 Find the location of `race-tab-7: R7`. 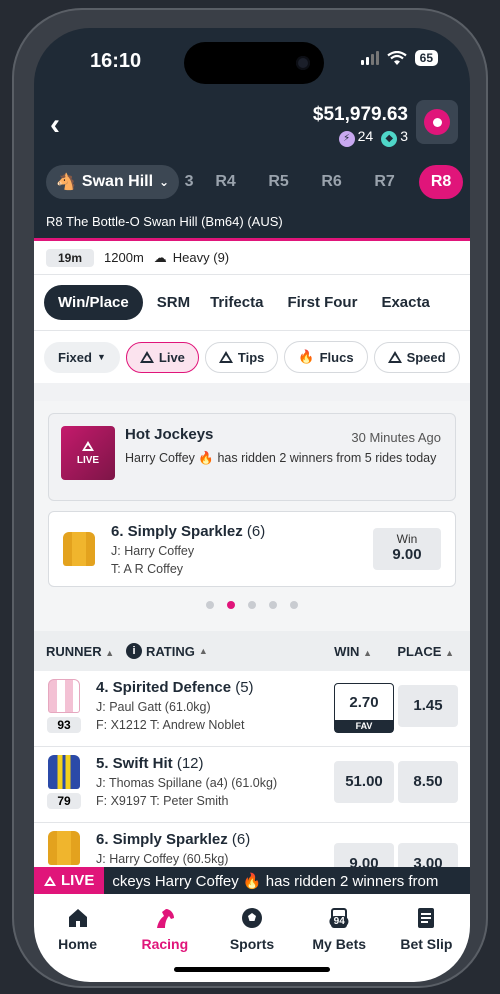

race-tab-7: R7 is located at coordinates (384, 182).